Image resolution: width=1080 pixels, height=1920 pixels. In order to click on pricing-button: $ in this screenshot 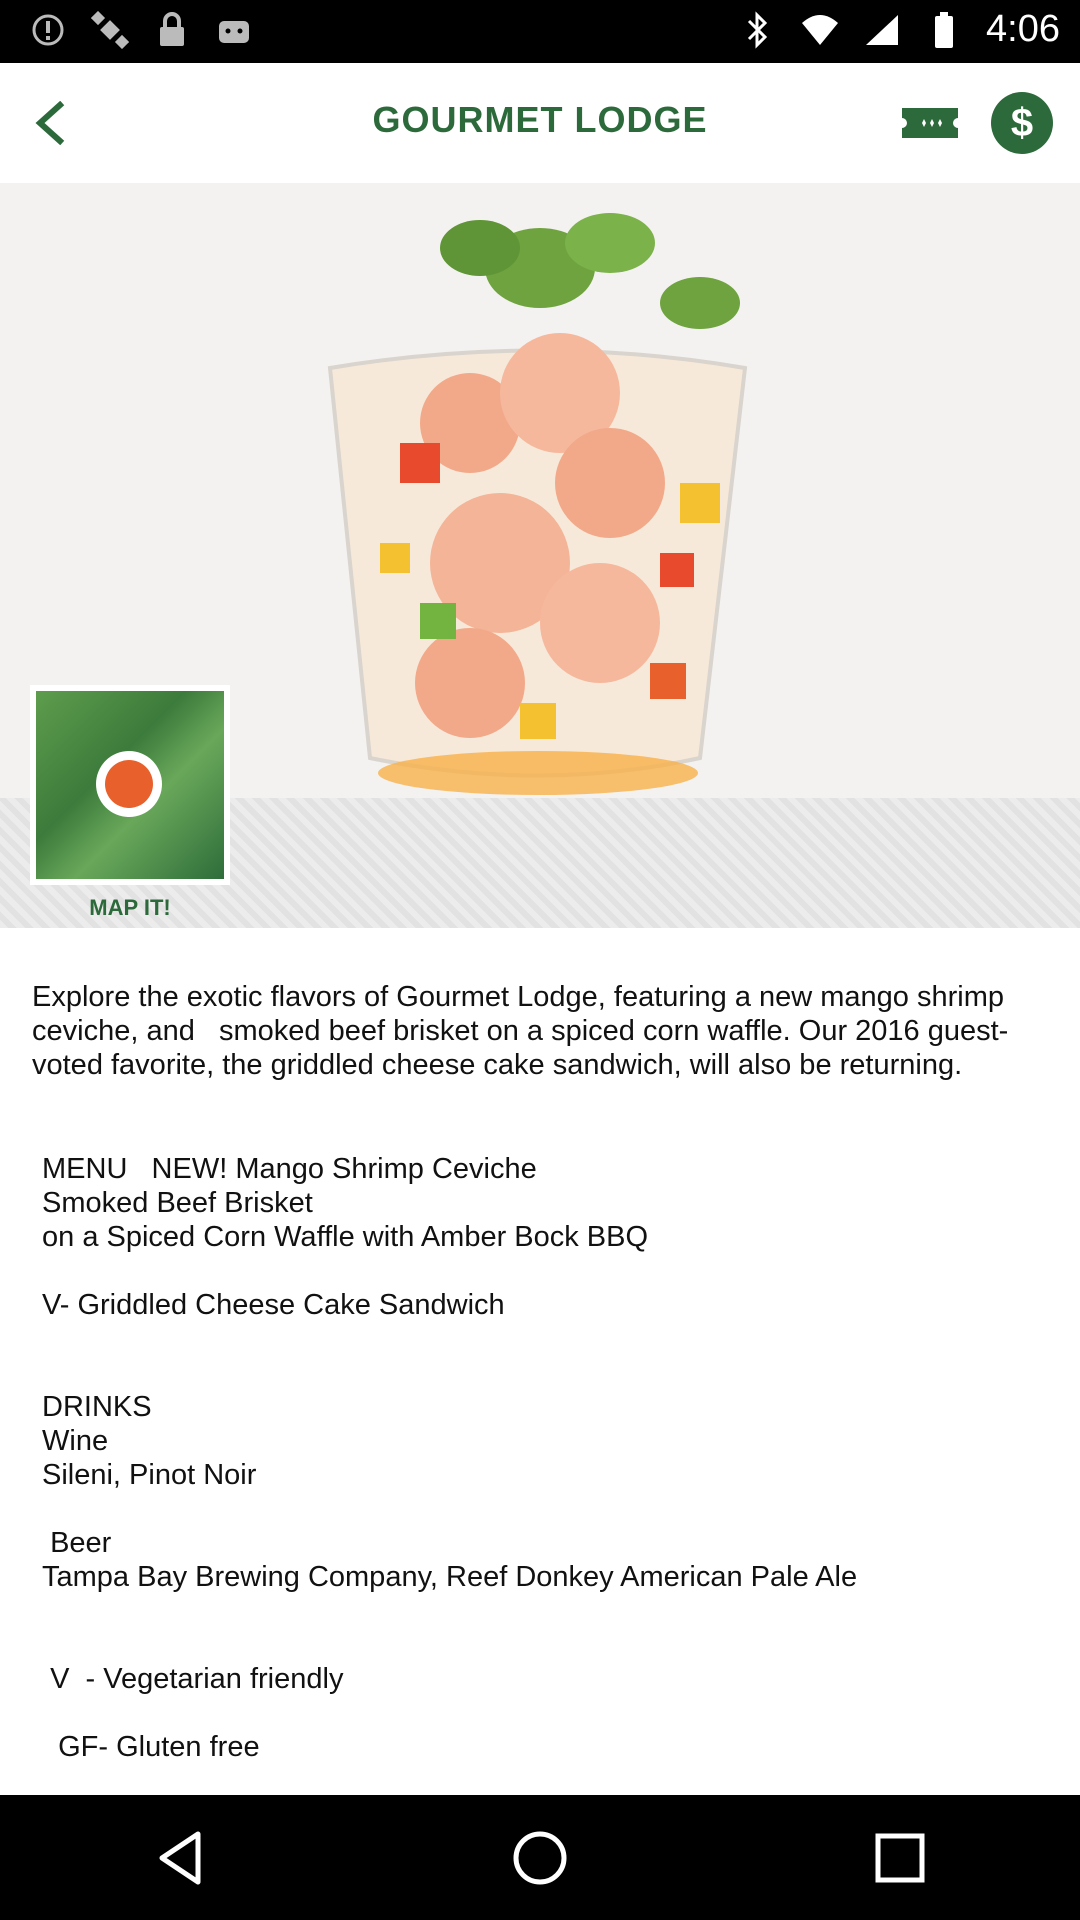, I will do `click(1022, 123)`.